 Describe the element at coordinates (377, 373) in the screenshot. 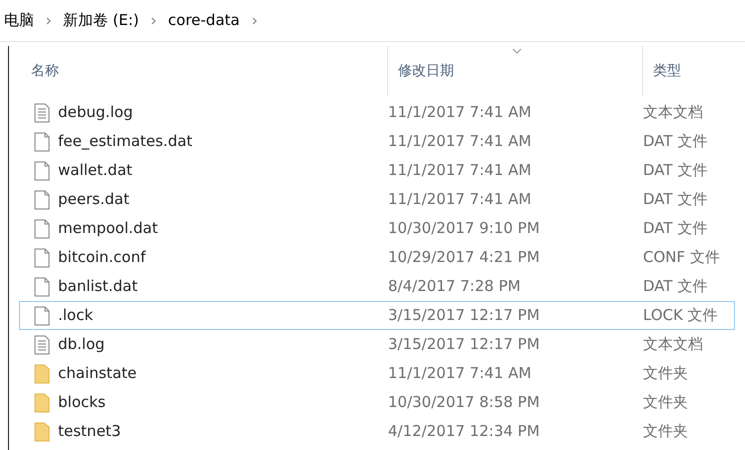

I see `file-row: chainstate 11/1/2017 7:41 AM 文件夹` at that location.